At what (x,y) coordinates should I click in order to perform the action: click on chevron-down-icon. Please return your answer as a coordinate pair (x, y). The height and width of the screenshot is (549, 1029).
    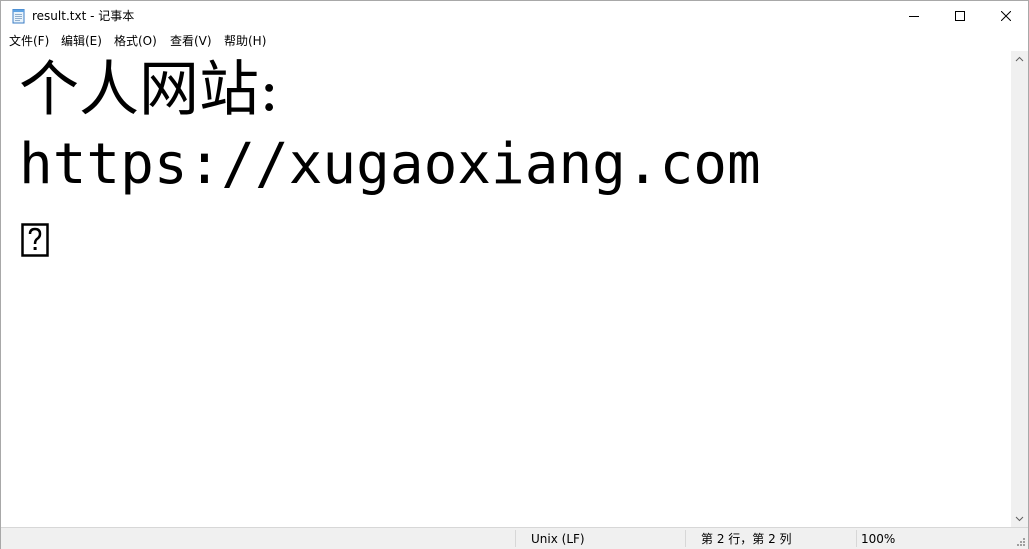
    Looking at the image, I should click on (1019, 519).